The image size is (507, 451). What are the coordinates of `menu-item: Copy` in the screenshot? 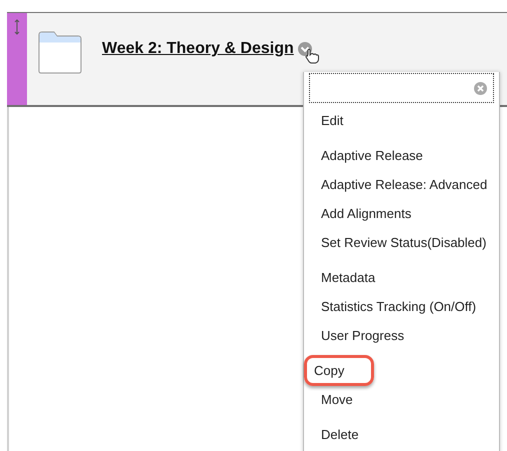 It's located at (339, 370).